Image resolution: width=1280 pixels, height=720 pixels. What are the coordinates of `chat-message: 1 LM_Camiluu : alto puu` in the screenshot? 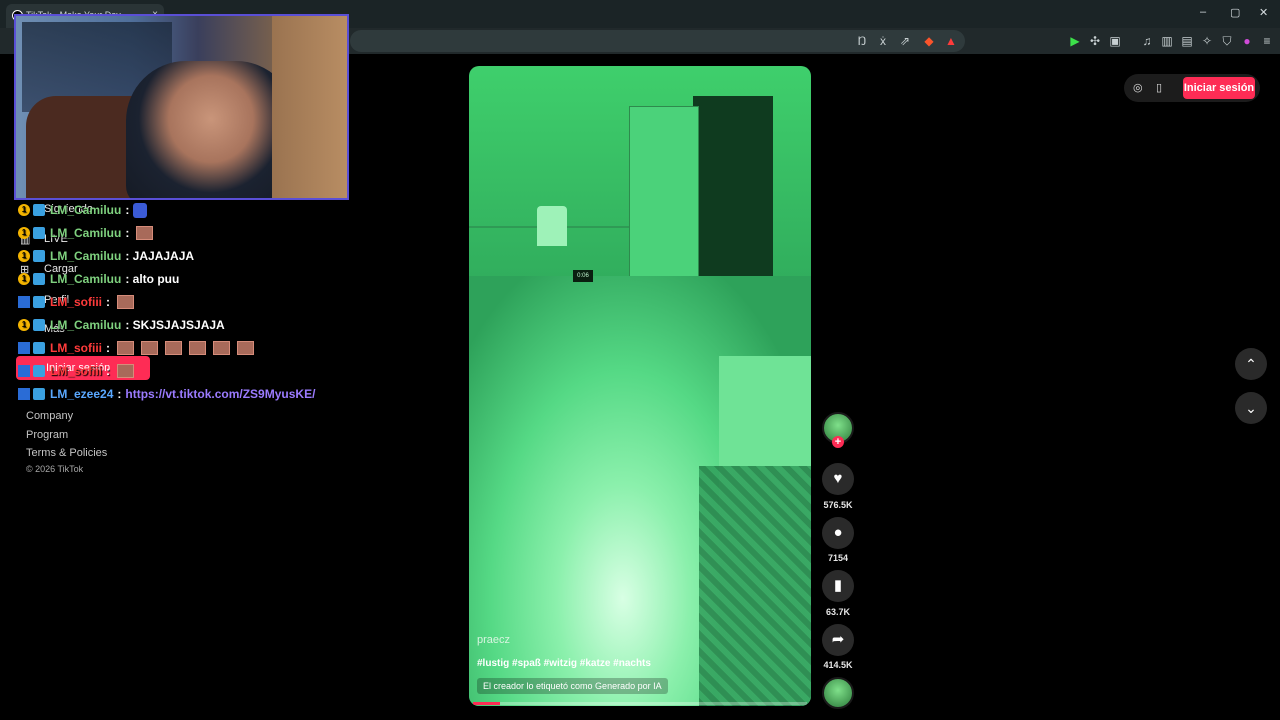 It's located at (98, 279).